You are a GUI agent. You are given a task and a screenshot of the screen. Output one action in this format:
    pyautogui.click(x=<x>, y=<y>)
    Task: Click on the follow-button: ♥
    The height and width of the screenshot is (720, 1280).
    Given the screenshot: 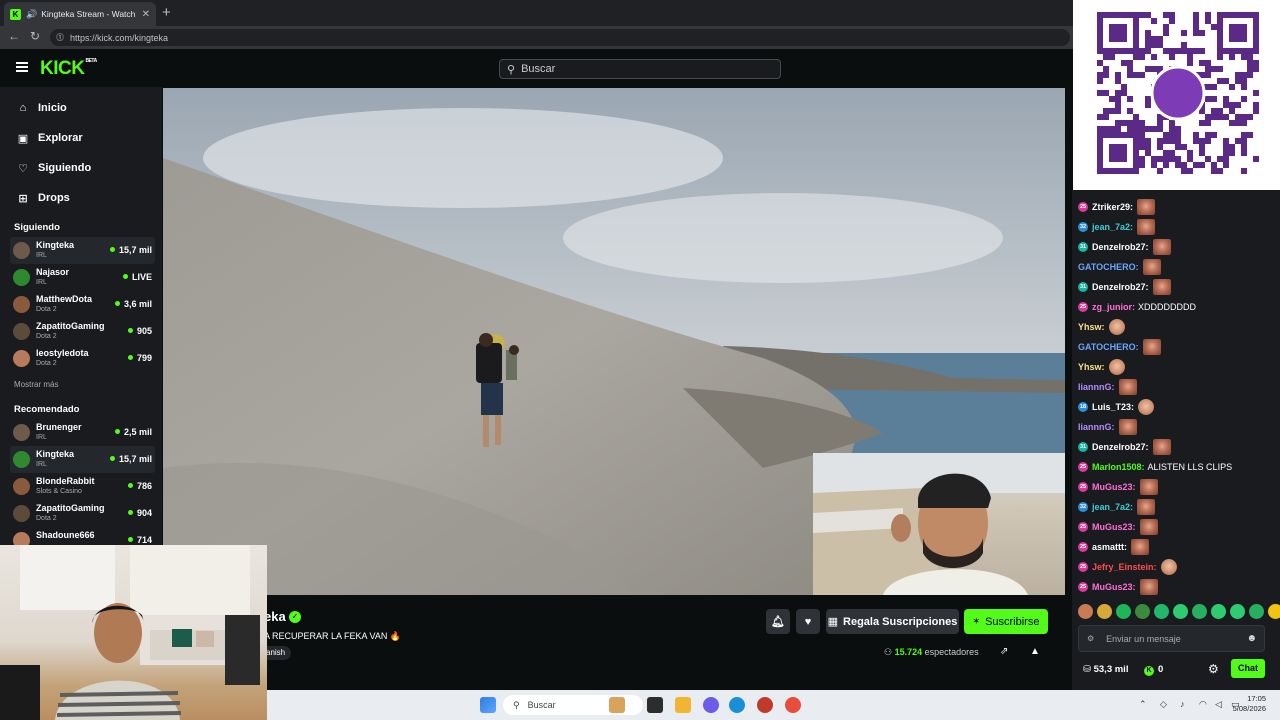 What is the action you would take?
    pyautogui.click(x=808, y=621)
    